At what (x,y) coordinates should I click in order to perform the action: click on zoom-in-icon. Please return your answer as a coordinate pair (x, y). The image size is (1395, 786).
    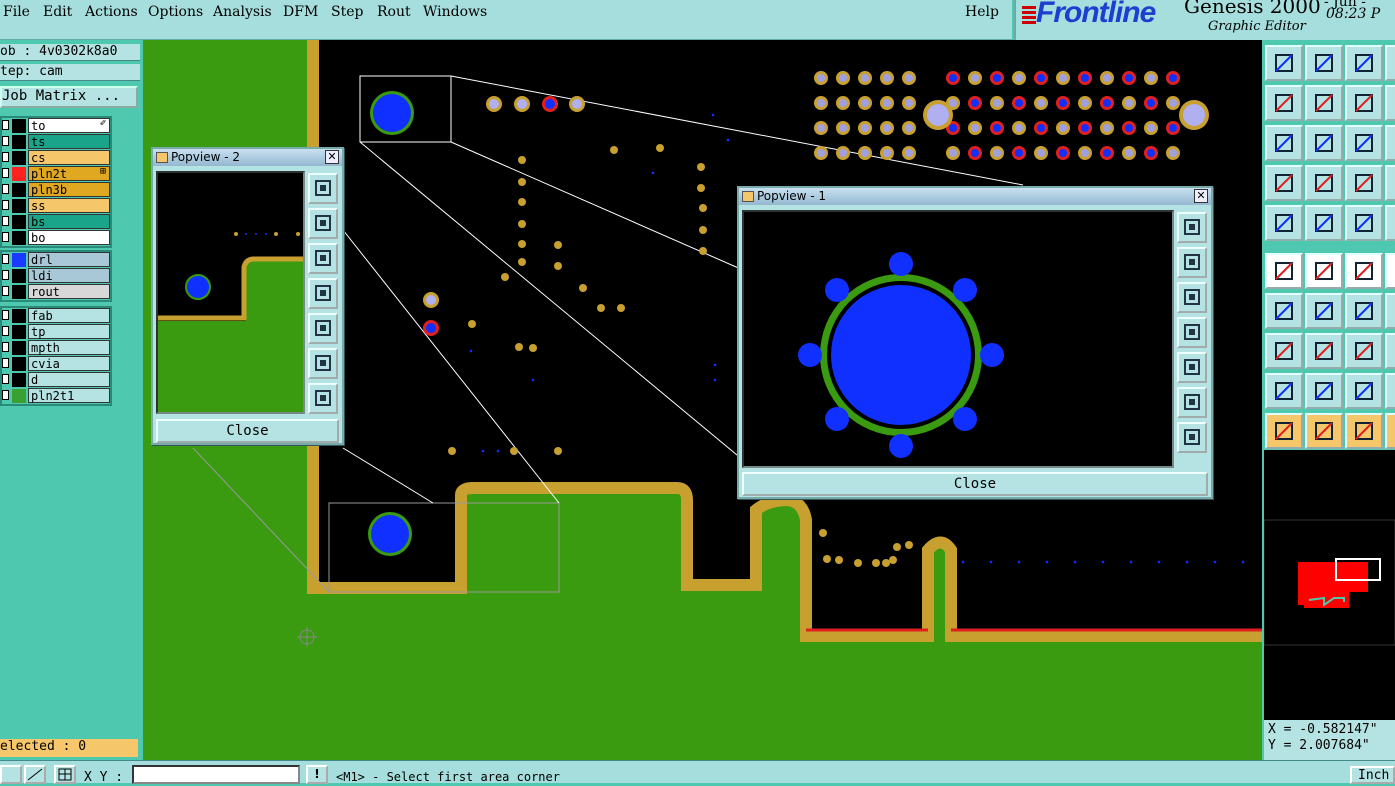
    Looking at the image, I should click on (323, 223).